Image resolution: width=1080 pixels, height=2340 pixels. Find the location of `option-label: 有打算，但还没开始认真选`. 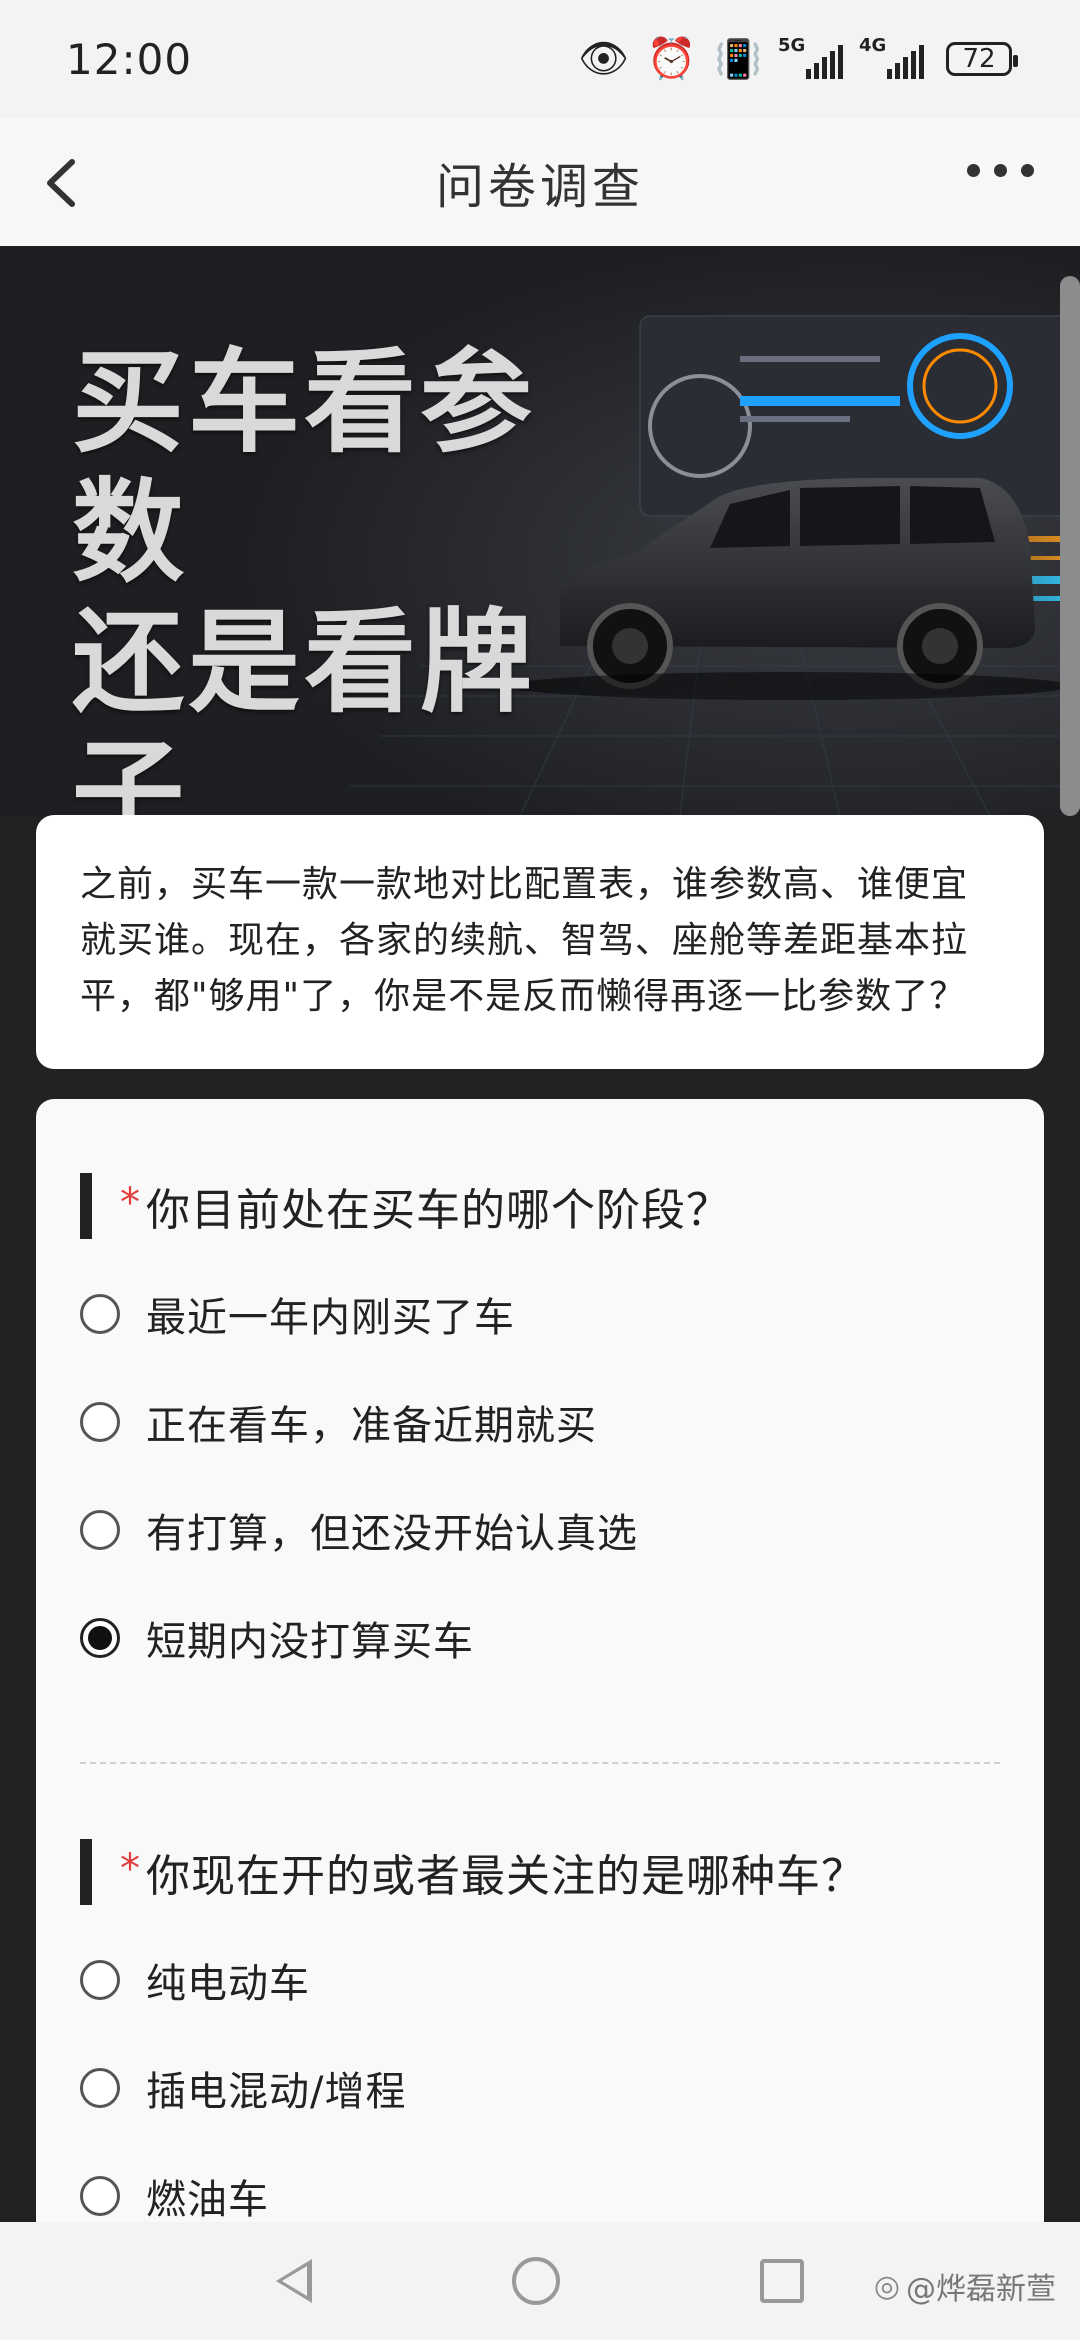

option-label: 有打算，但还没开始认真选 is located at coordinates (392, 1534).